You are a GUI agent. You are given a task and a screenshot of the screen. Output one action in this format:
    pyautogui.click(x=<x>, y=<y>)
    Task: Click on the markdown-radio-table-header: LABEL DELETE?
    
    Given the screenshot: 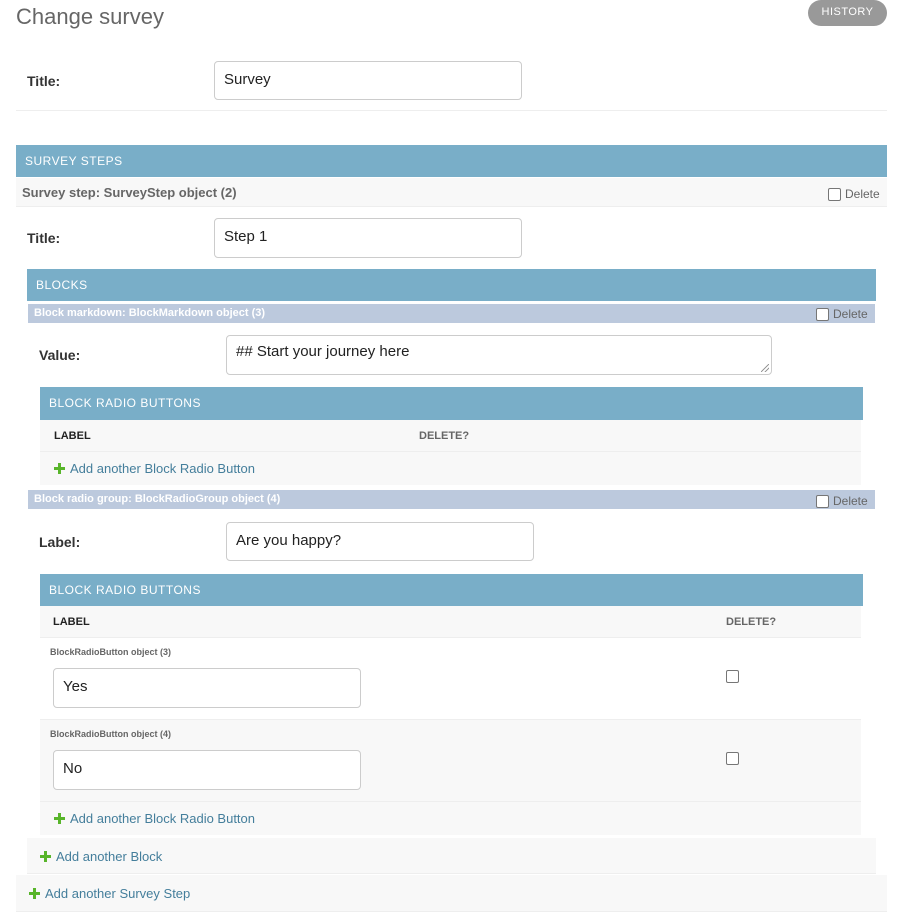 What is the action you would take?
    pyautogui.click(x=450, y=436)
    